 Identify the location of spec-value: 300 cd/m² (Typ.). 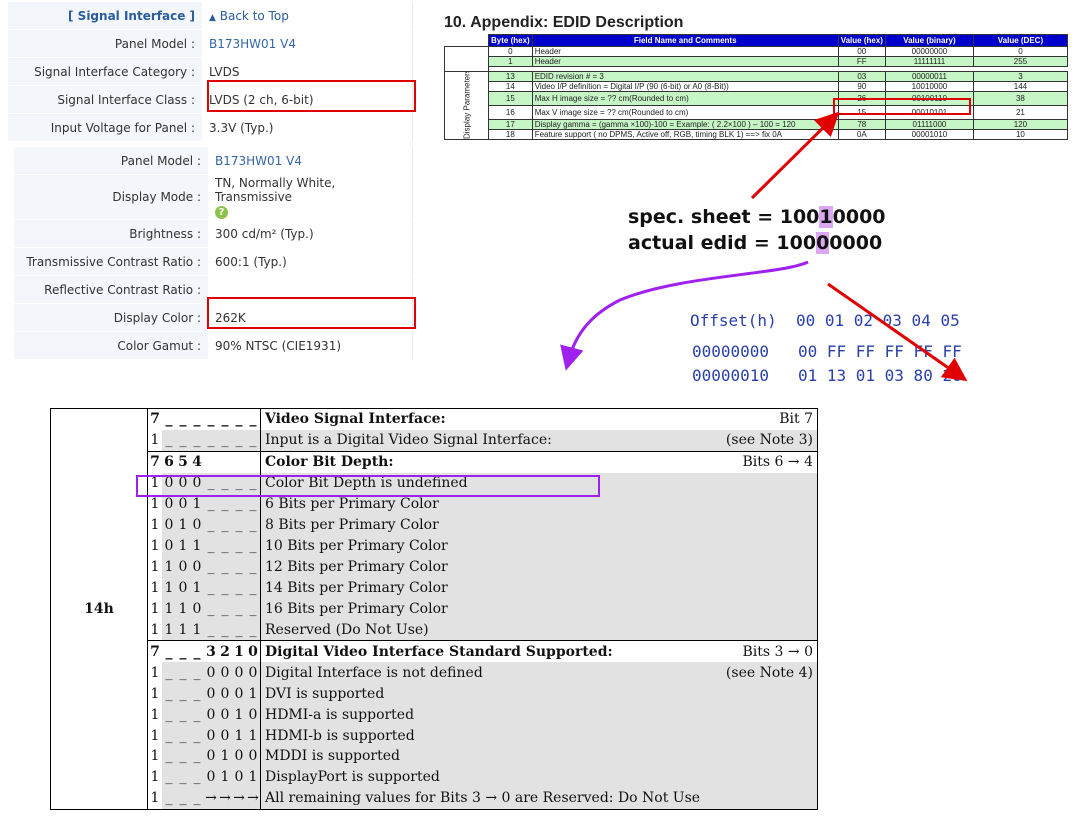
(310, 233).